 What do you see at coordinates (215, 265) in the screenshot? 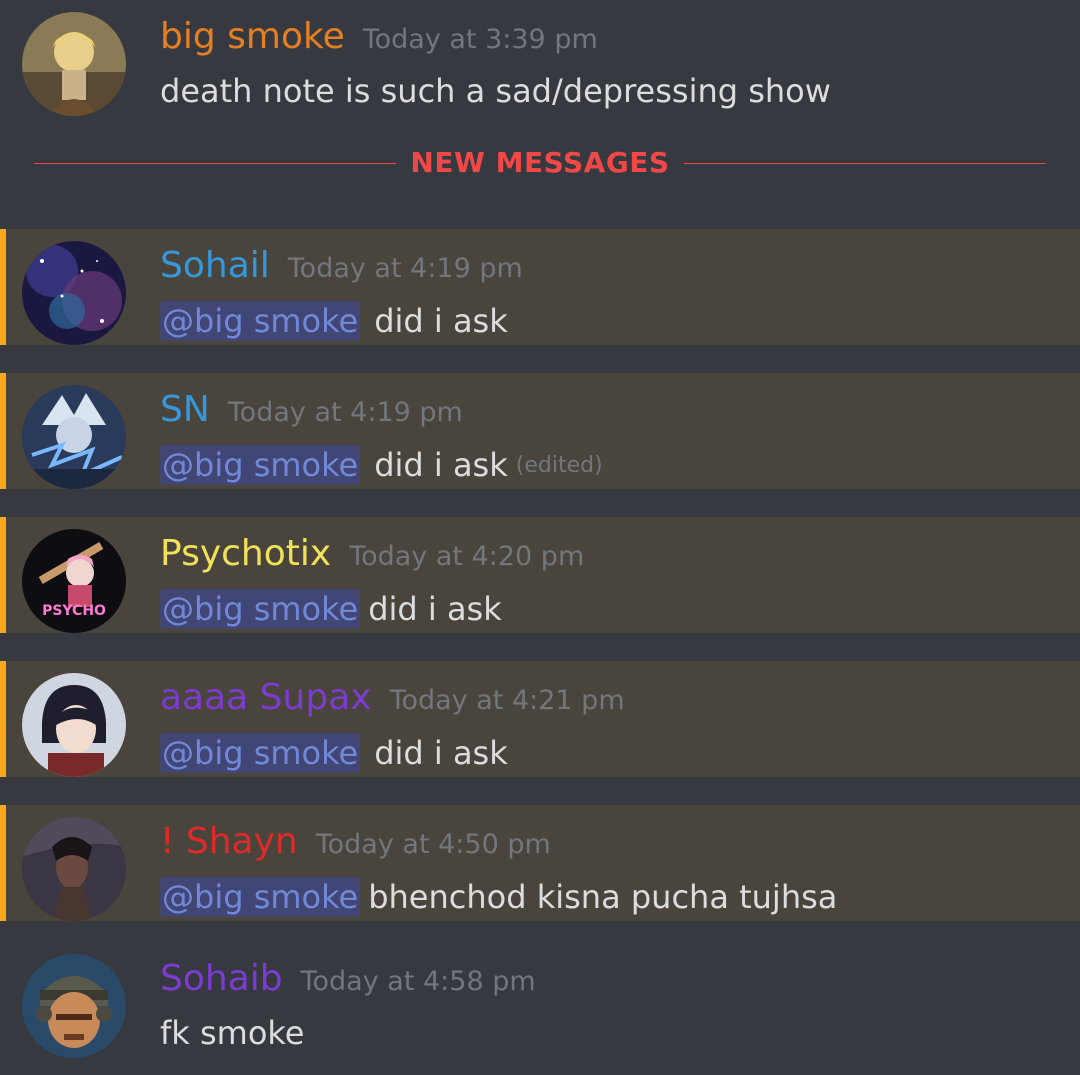
I see `username: Sohail` at bounding box center [215, 265].